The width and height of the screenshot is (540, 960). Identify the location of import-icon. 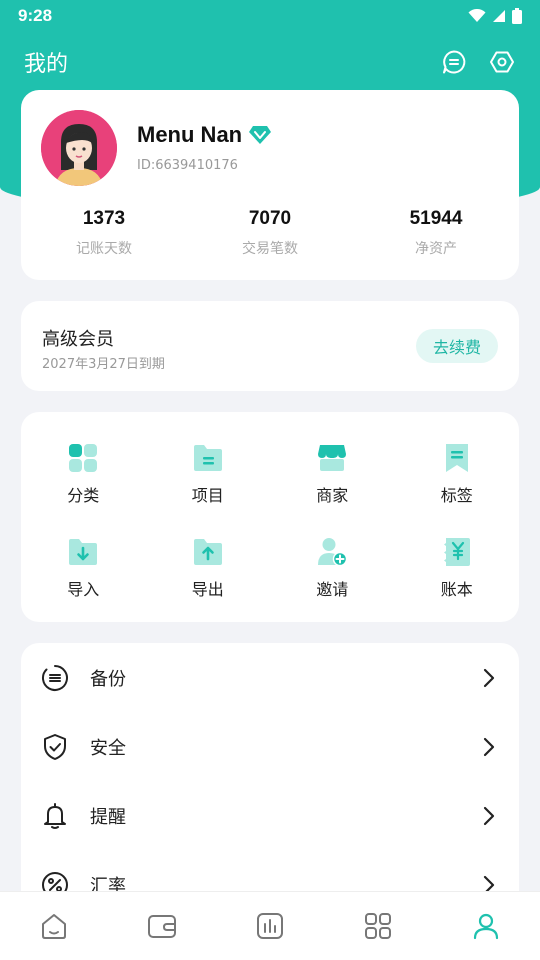
(83, 552).